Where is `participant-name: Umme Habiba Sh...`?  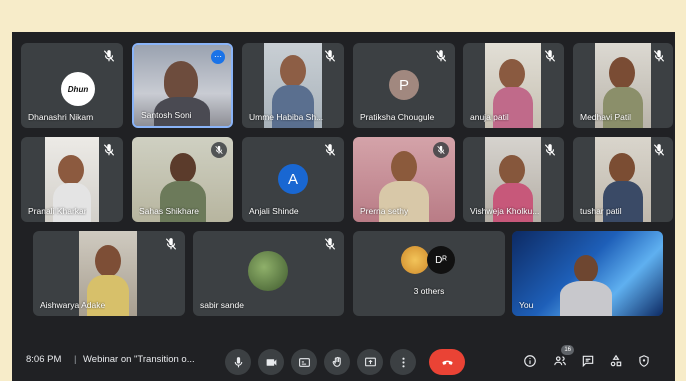
participant-name: Umme Habiba Sh... is located at coordinates (286, 117).